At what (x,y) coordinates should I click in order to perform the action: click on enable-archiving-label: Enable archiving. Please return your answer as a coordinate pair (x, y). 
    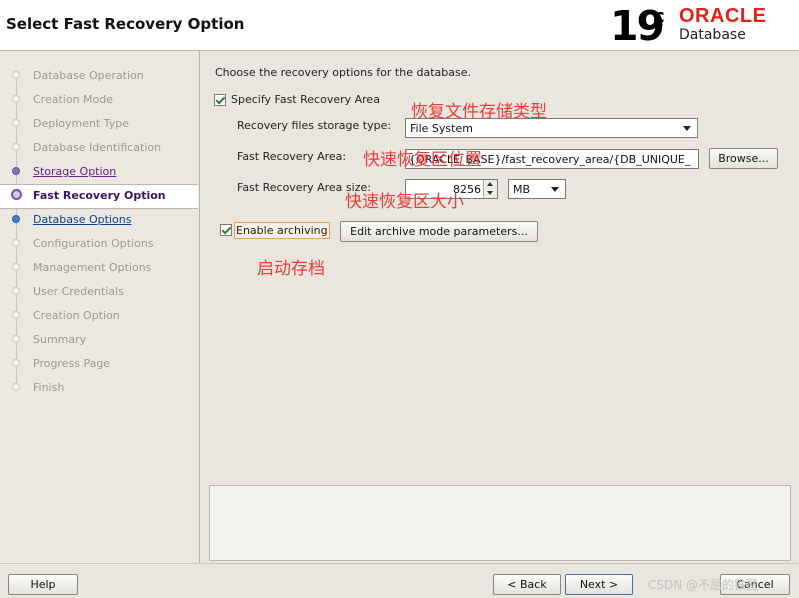
    Looking at the image, I should click on (282, 230).